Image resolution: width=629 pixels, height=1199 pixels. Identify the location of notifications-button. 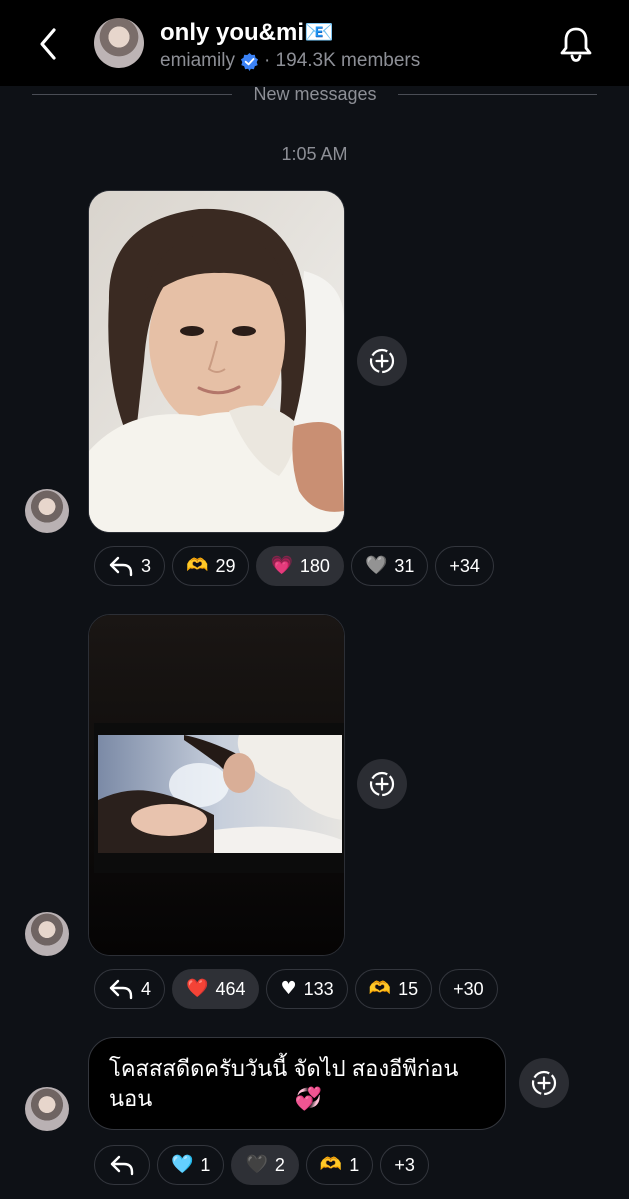
(576, 44).